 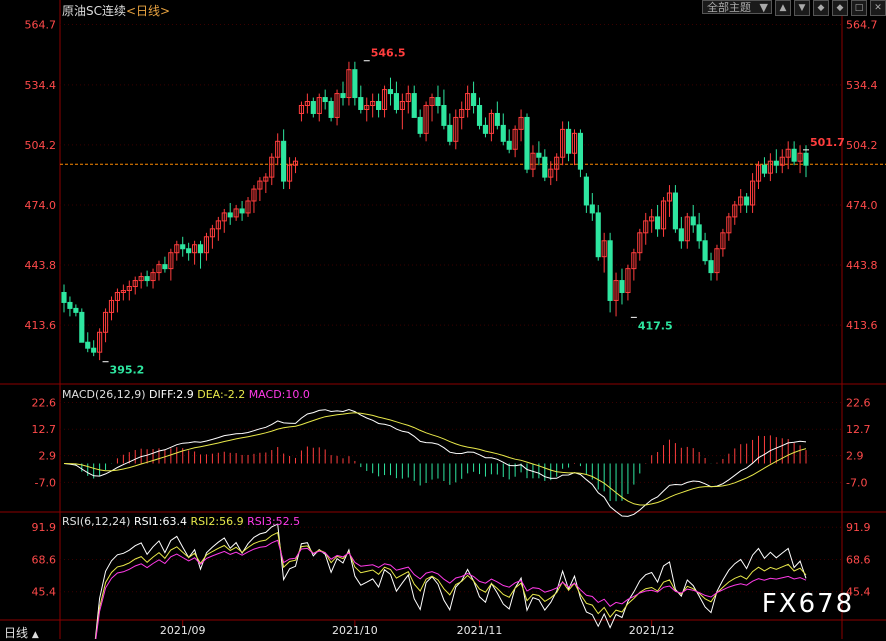 I want to click on theme-select: 全部主题 ▼, so click(x=737, y=7).